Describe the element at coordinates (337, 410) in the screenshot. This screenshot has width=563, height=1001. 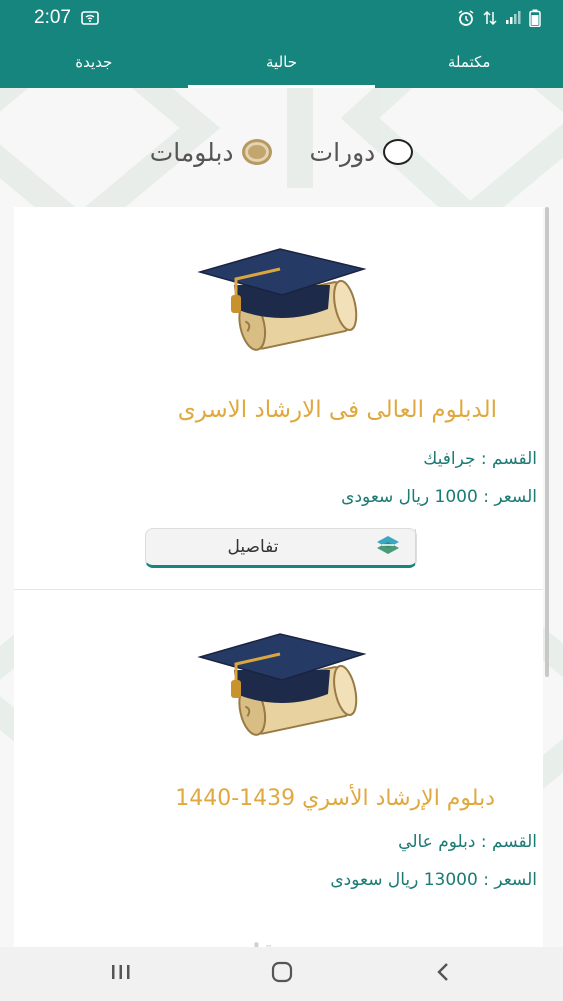
I see `item-title: الدبلوم العالى فى الارشاد الاسرى` at that location.